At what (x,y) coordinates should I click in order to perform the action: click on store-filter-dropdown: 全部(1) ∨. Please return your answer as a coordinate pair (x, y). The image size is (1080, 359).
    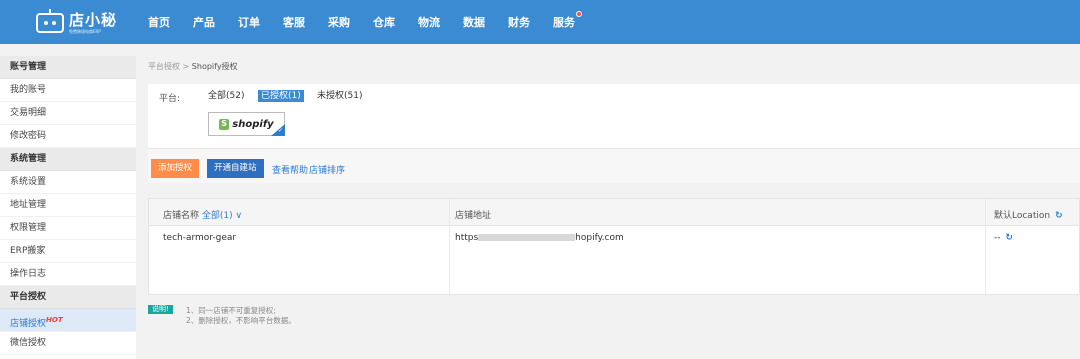
    Looking at the image, I should click on (222, 216).